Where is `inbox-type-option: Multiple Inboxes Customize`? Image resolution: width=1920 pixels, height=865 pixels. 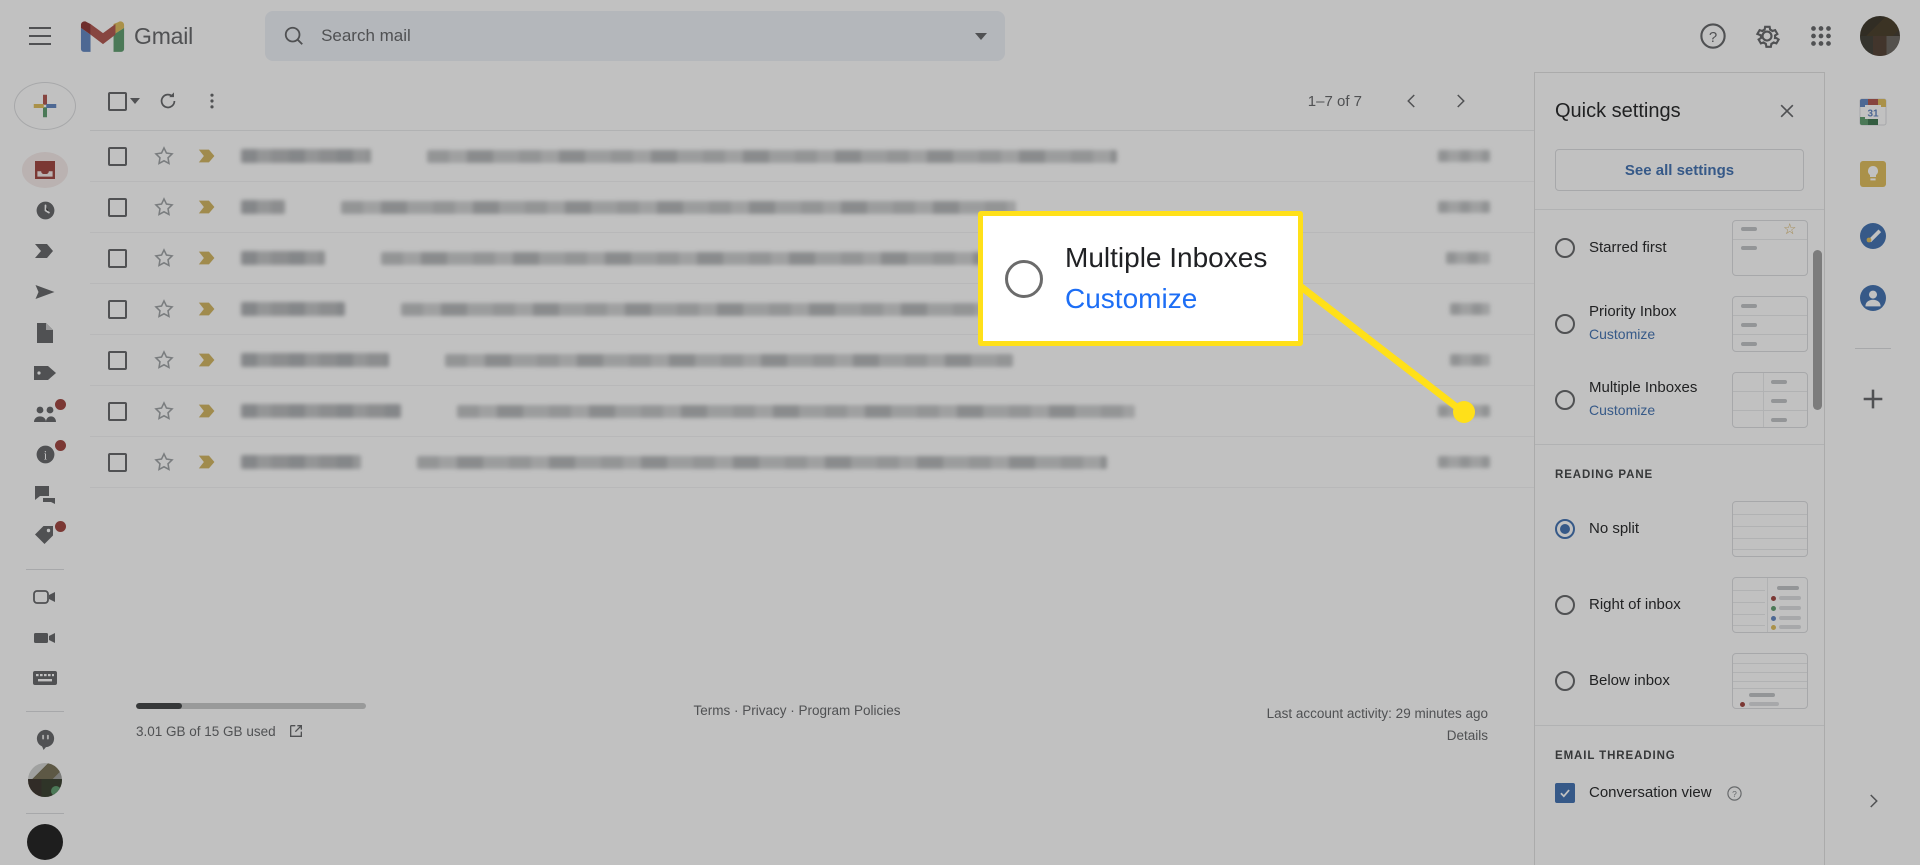 inbox-type-option: Multiple Inboxes Customize is located at coordinates (1679, 400).